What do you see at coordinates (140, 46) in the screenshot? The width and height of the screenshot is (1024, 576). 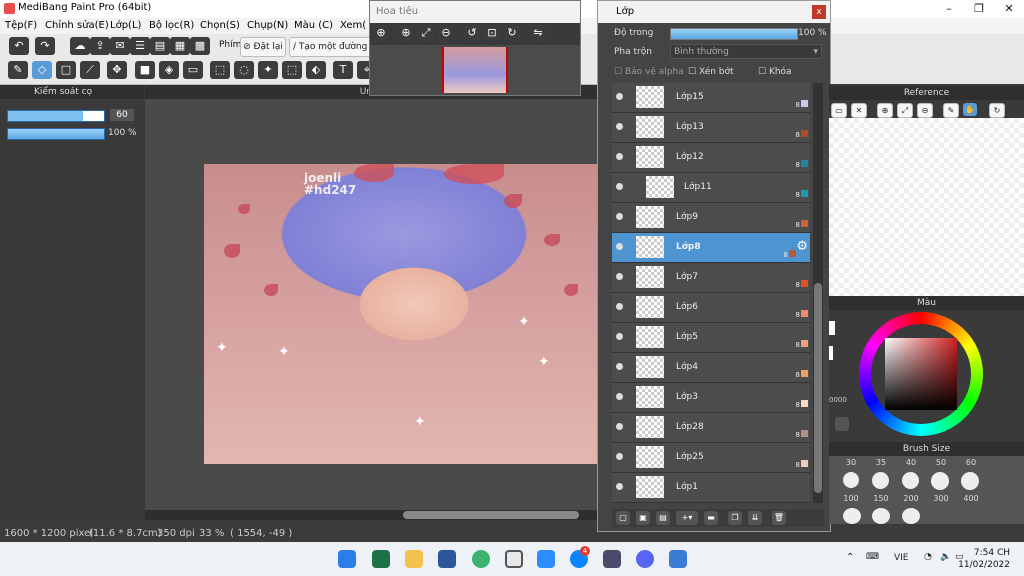 I see `chat-icon: ☰` at bounding box center [140, 46].